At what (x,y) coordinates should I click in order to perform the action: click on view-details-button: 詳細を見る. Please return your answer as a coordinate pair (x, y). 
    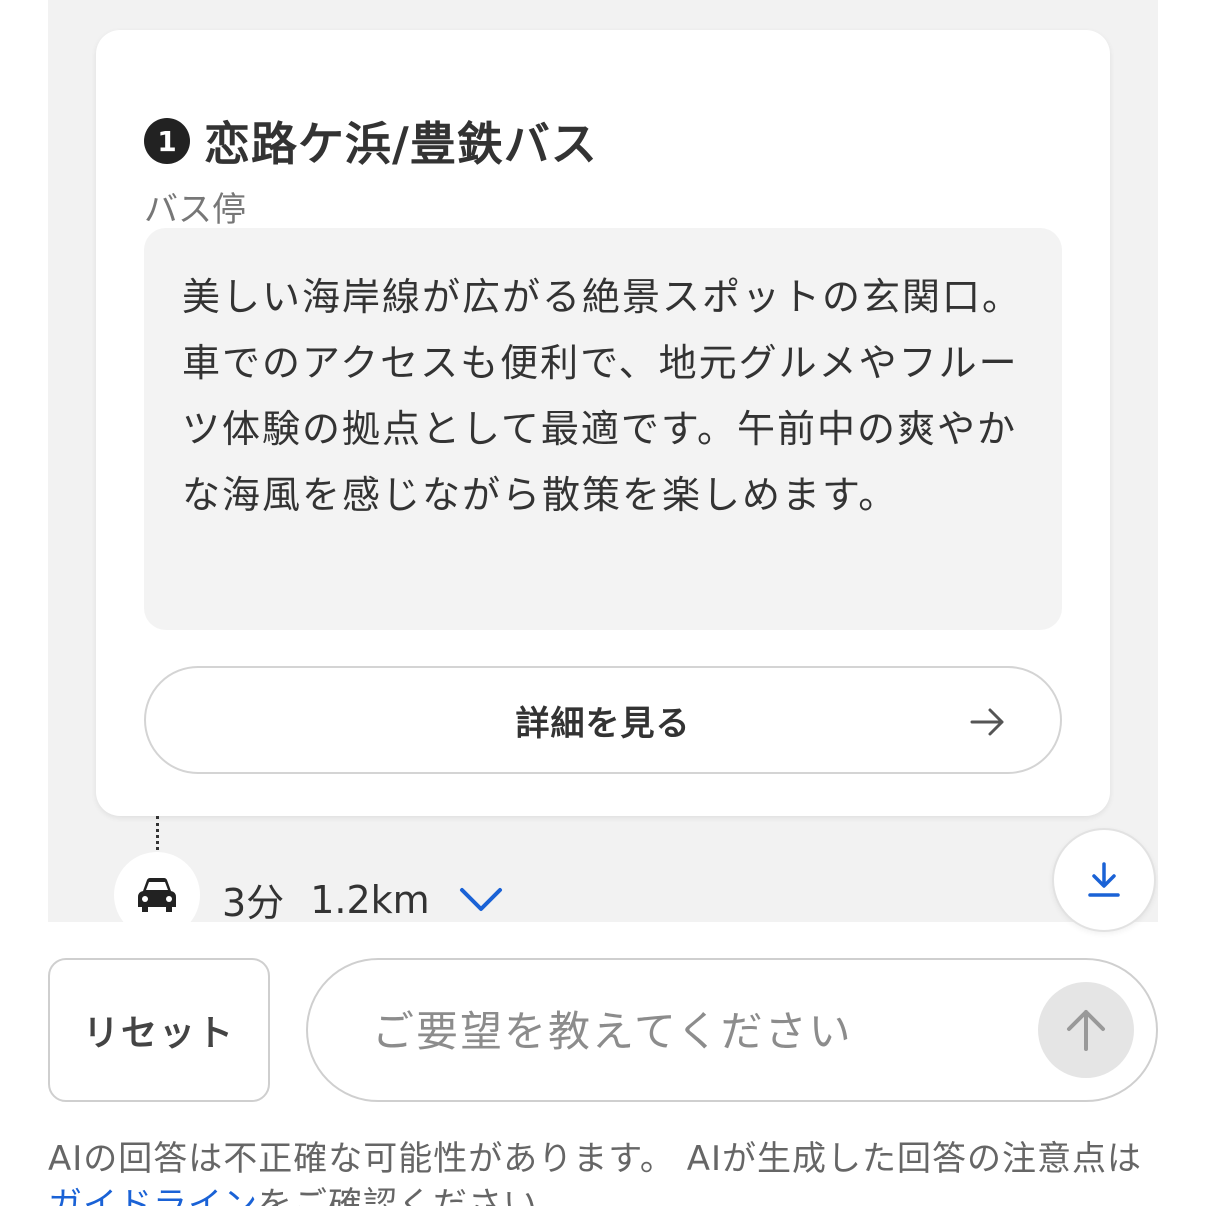
    Looking at the image, I should click on (603, 720).